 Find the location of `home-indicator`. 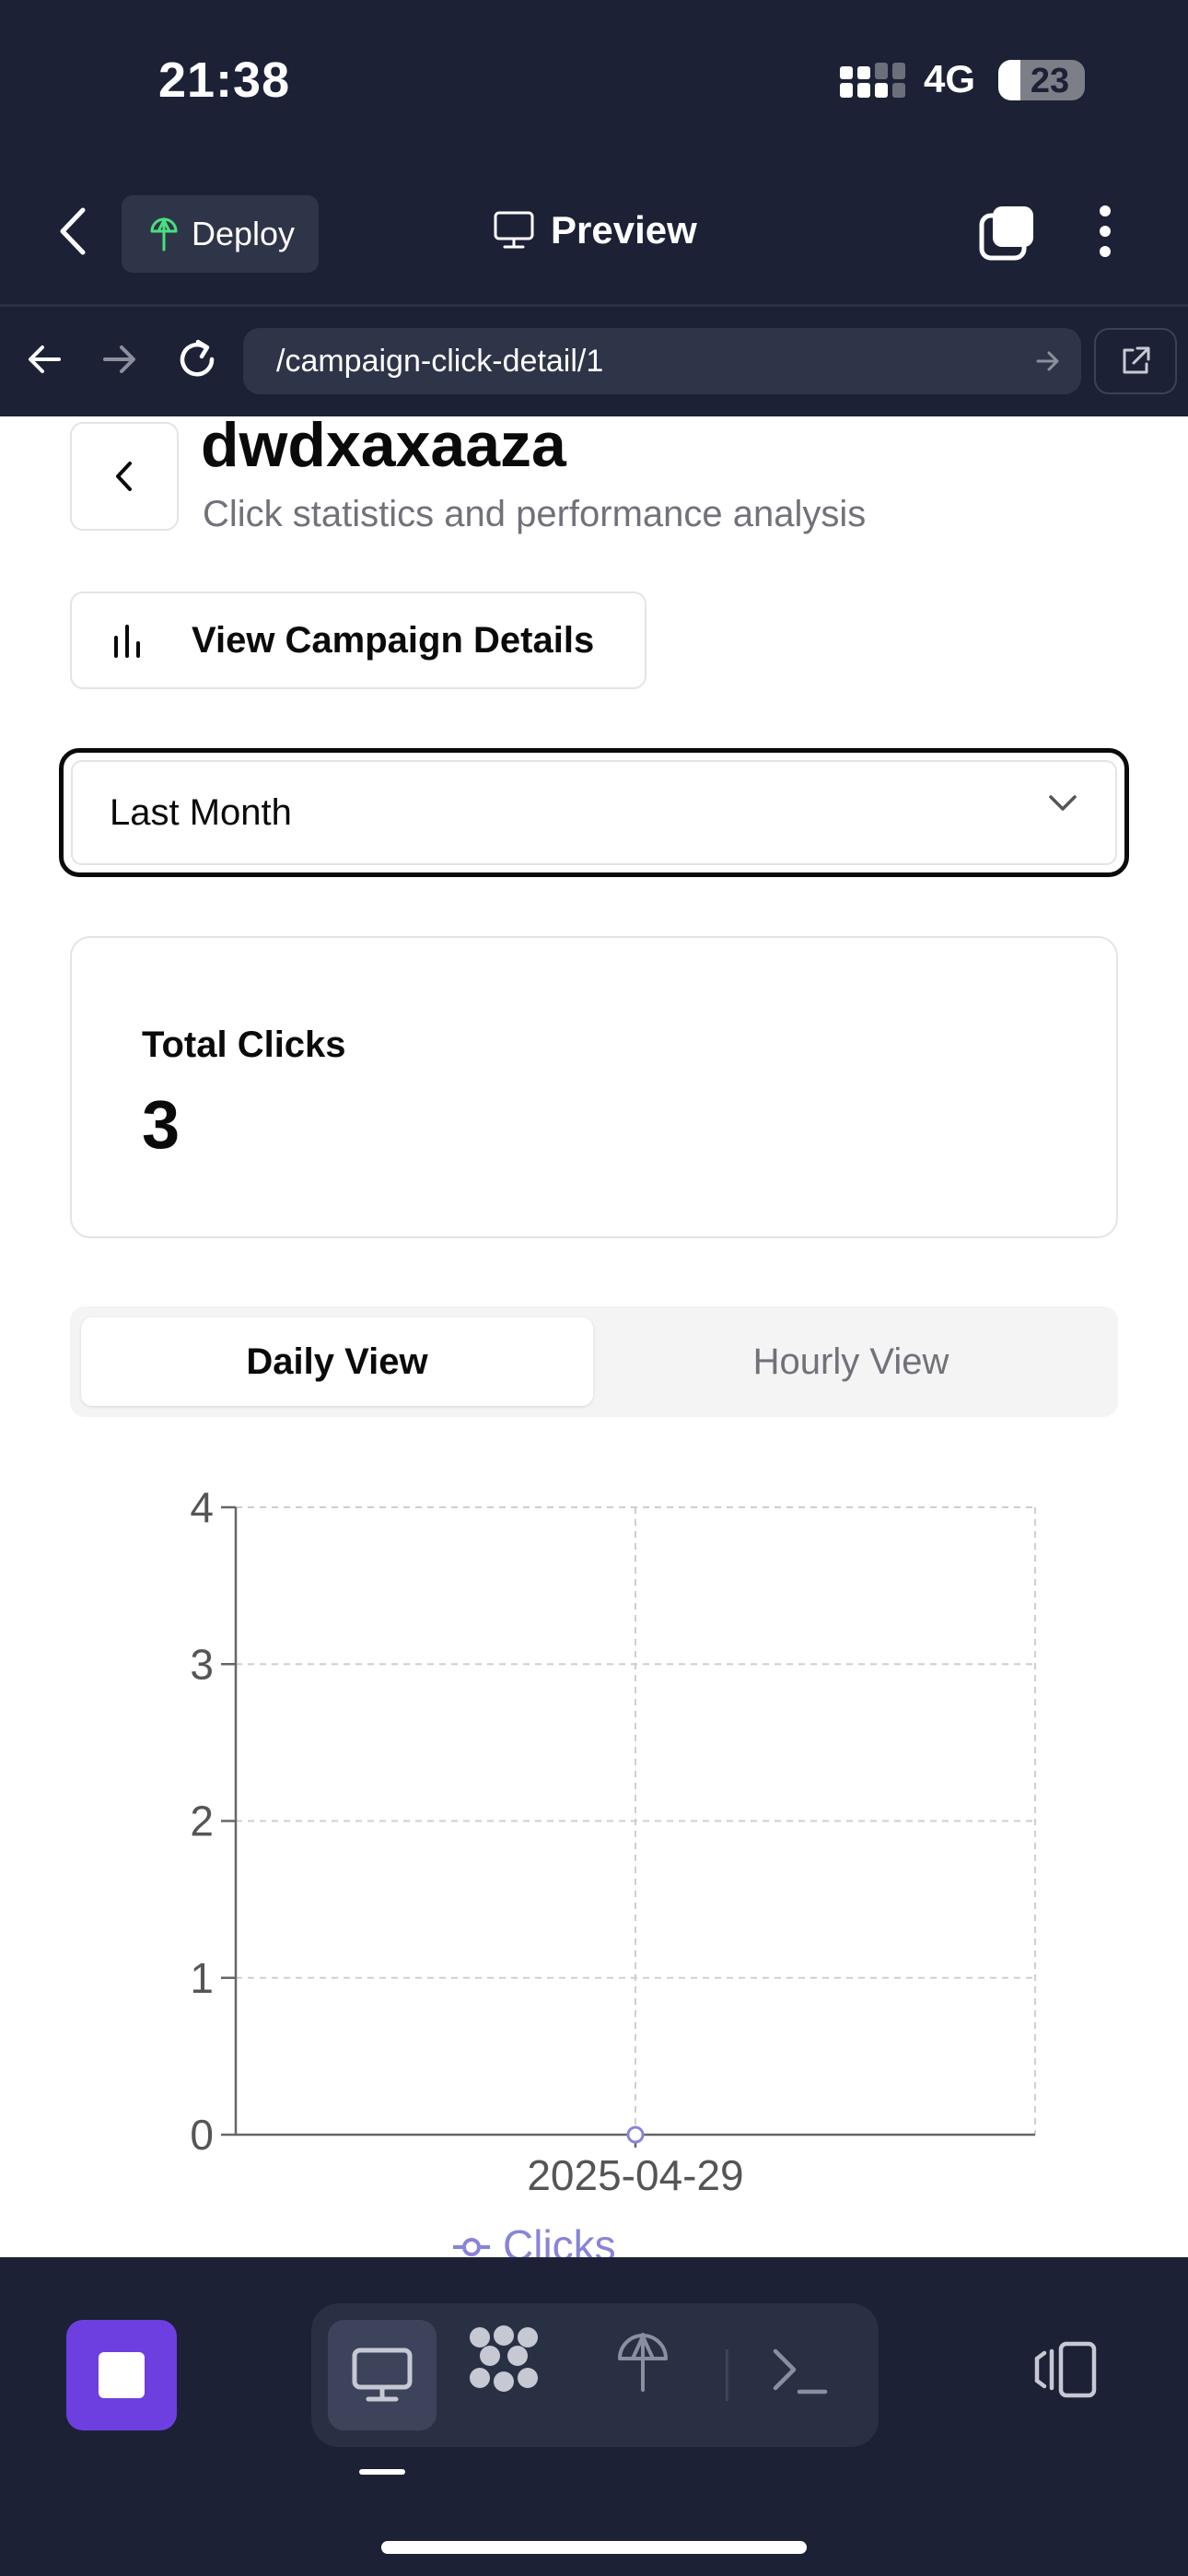

home-indicator is located at coordinates (594, 2547).